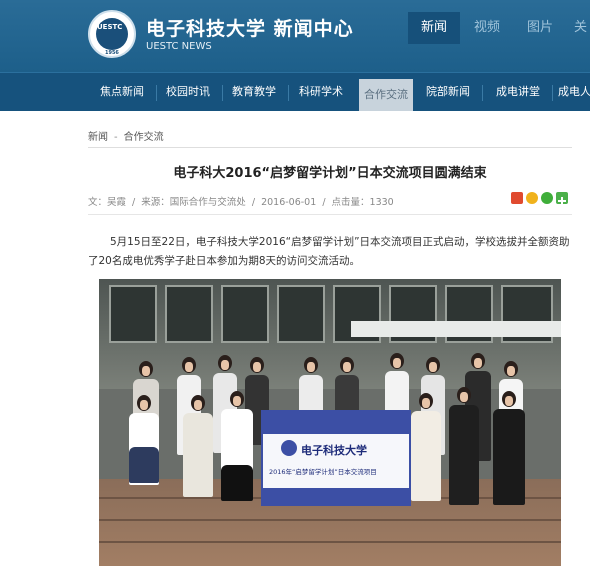  I want to click on qzone-icon, so click(532, 198).